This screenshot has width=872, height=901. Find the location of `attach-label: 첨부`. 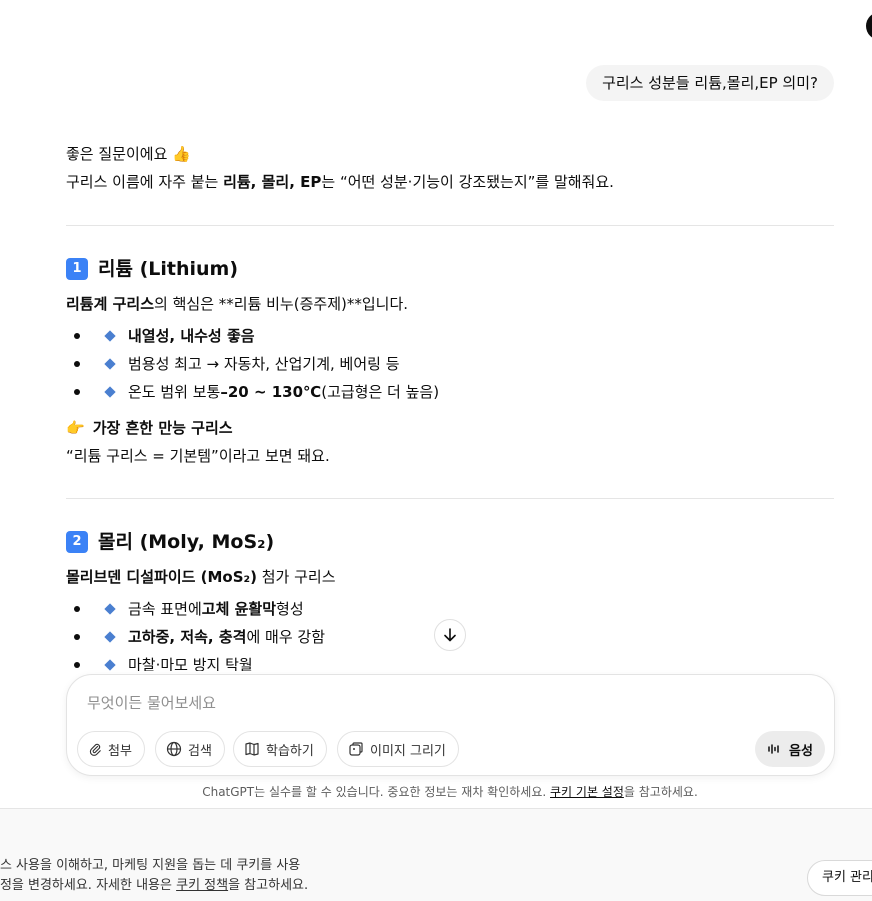

attach-label: 첨부 is located at coordinates (120, 751).